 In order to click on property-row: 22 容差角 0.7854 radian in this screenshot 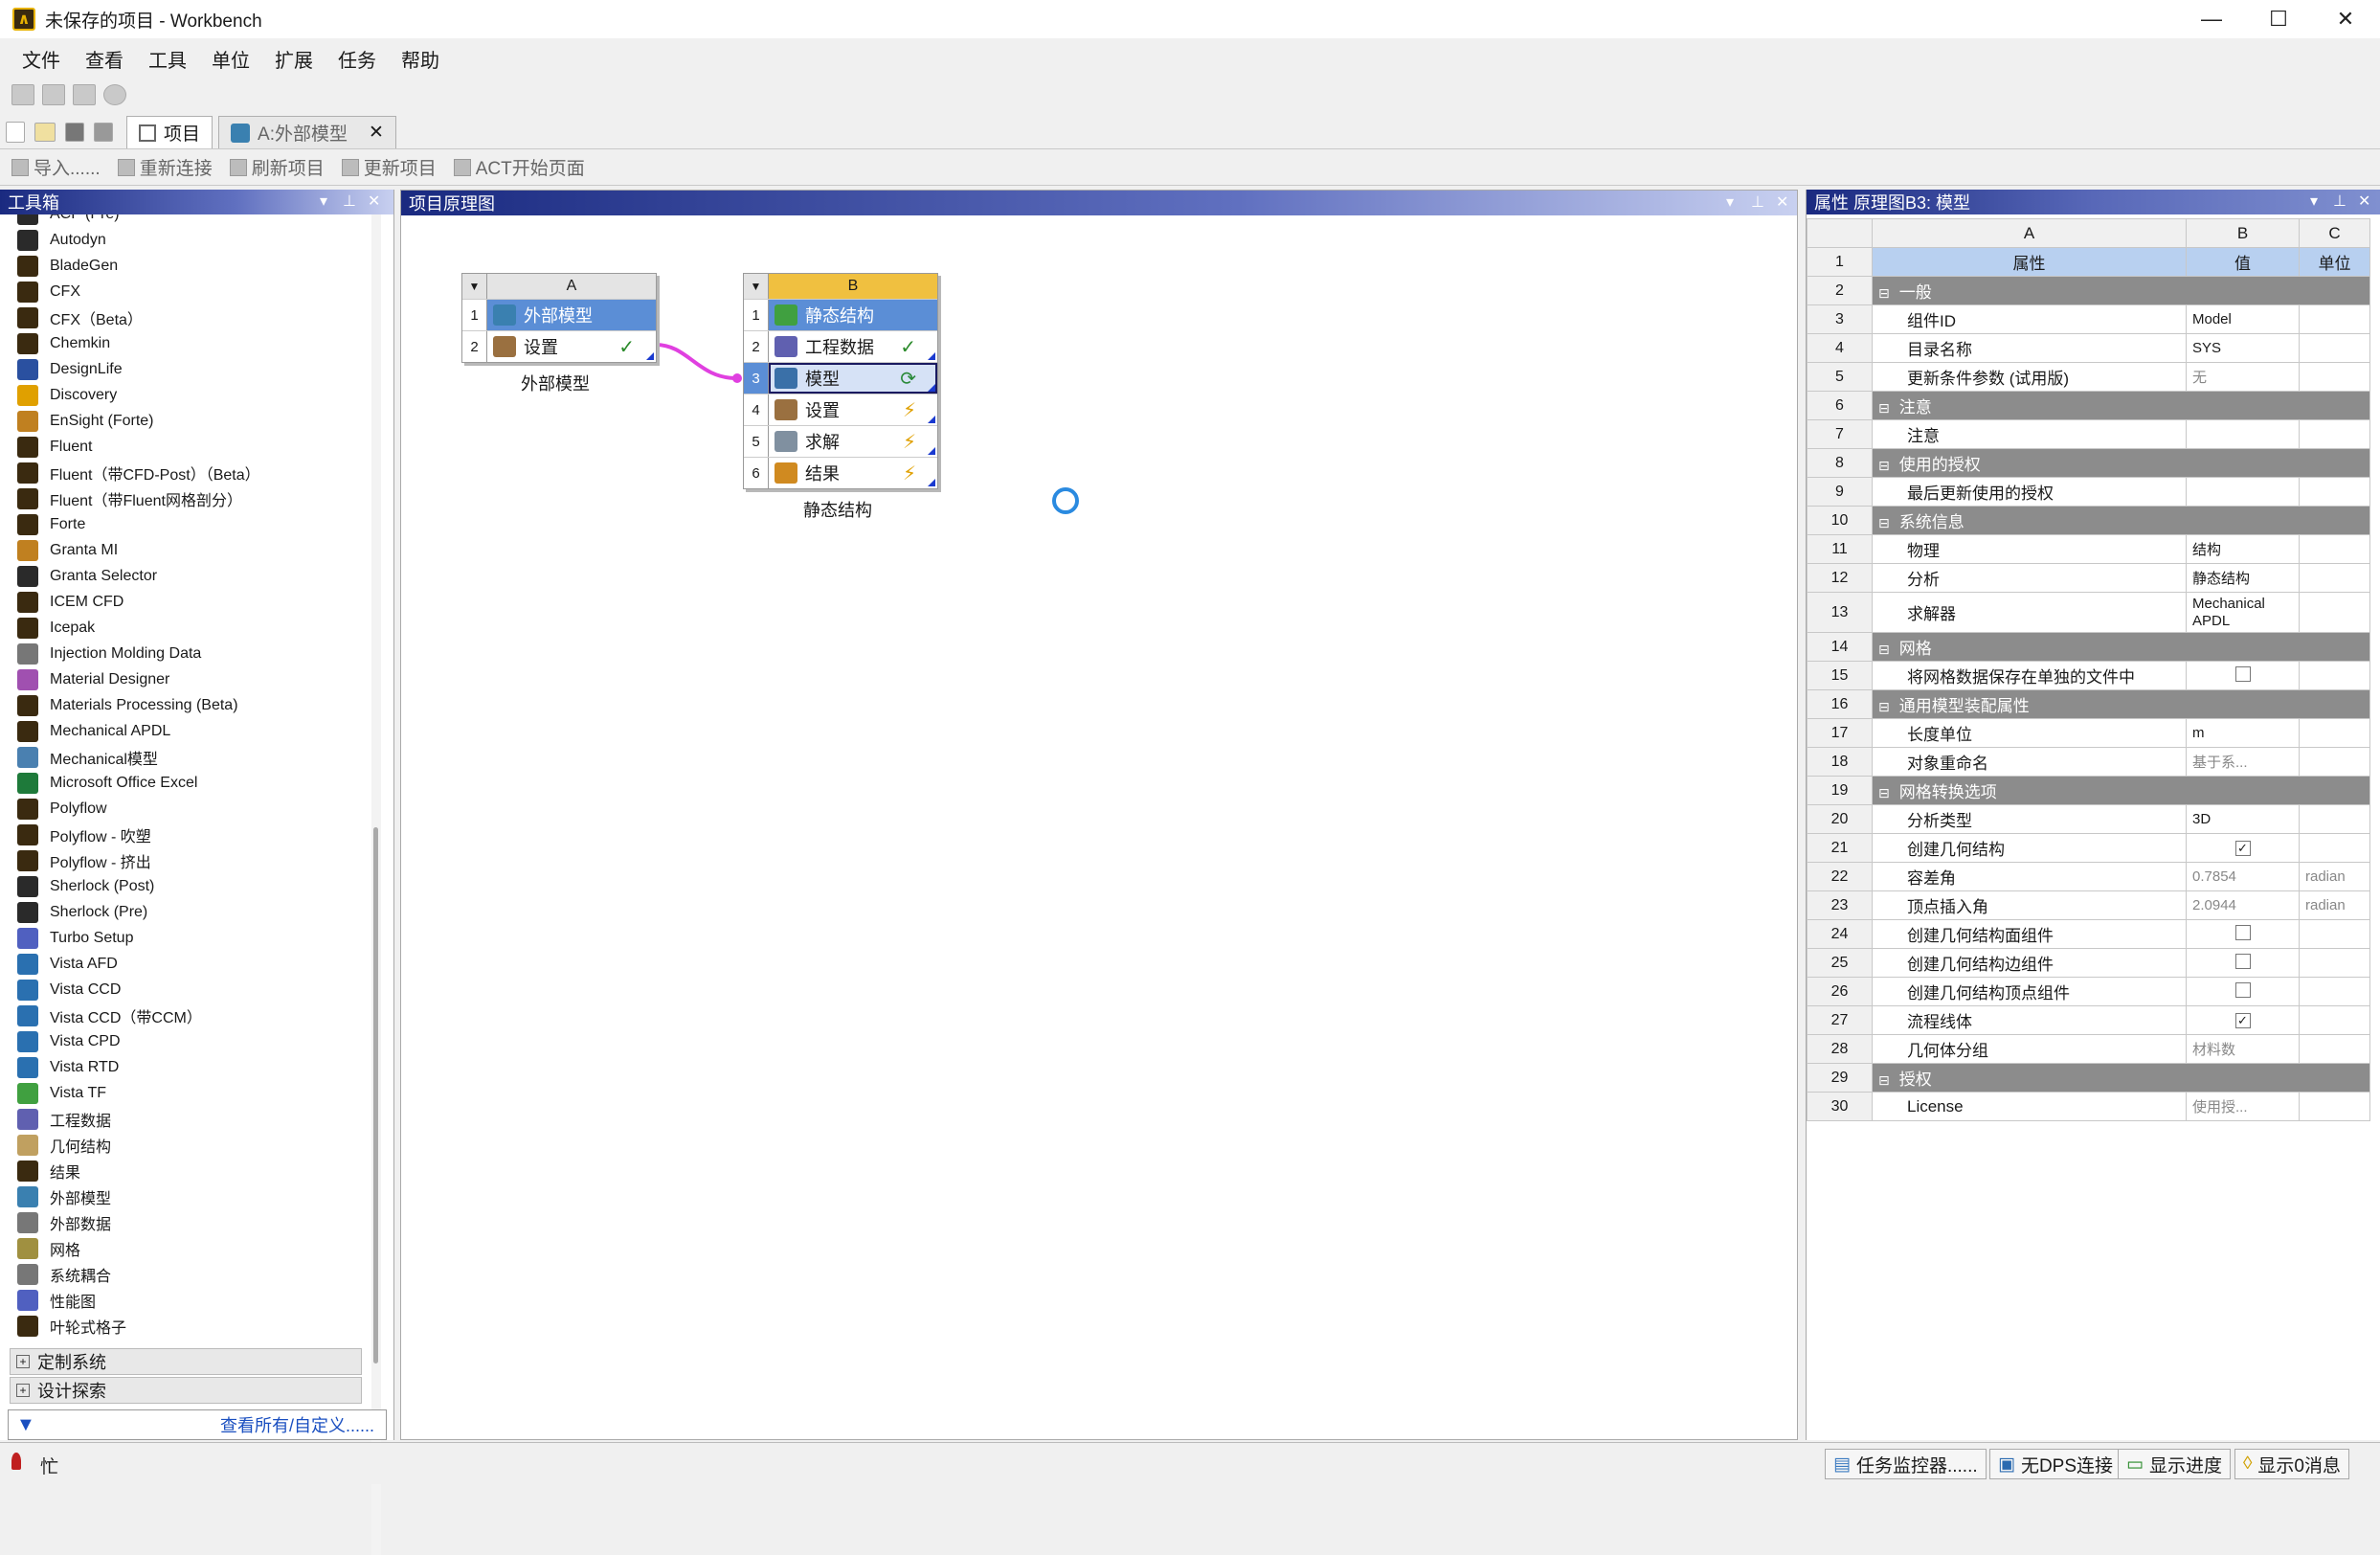, I will do `click(2088, 876)`.